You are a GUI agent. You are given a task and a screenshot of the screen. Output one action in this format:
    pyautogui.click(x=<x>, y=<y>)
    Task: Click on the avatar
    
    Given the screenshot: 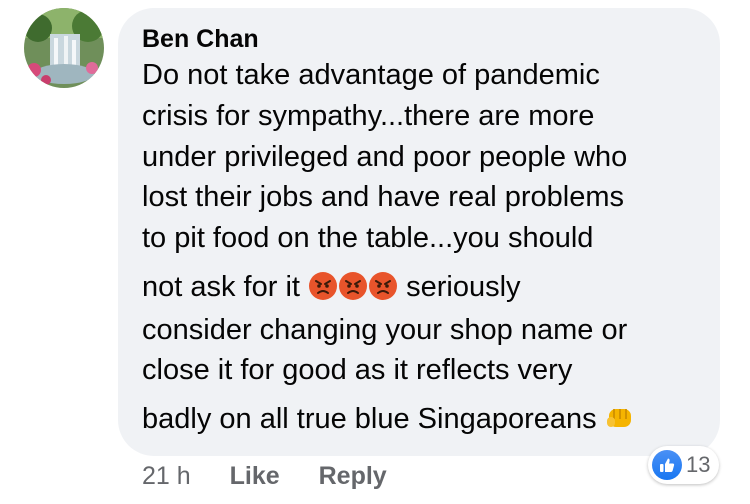 What is the action you would take?
    pyautogui.click(x=64, y=48)
    